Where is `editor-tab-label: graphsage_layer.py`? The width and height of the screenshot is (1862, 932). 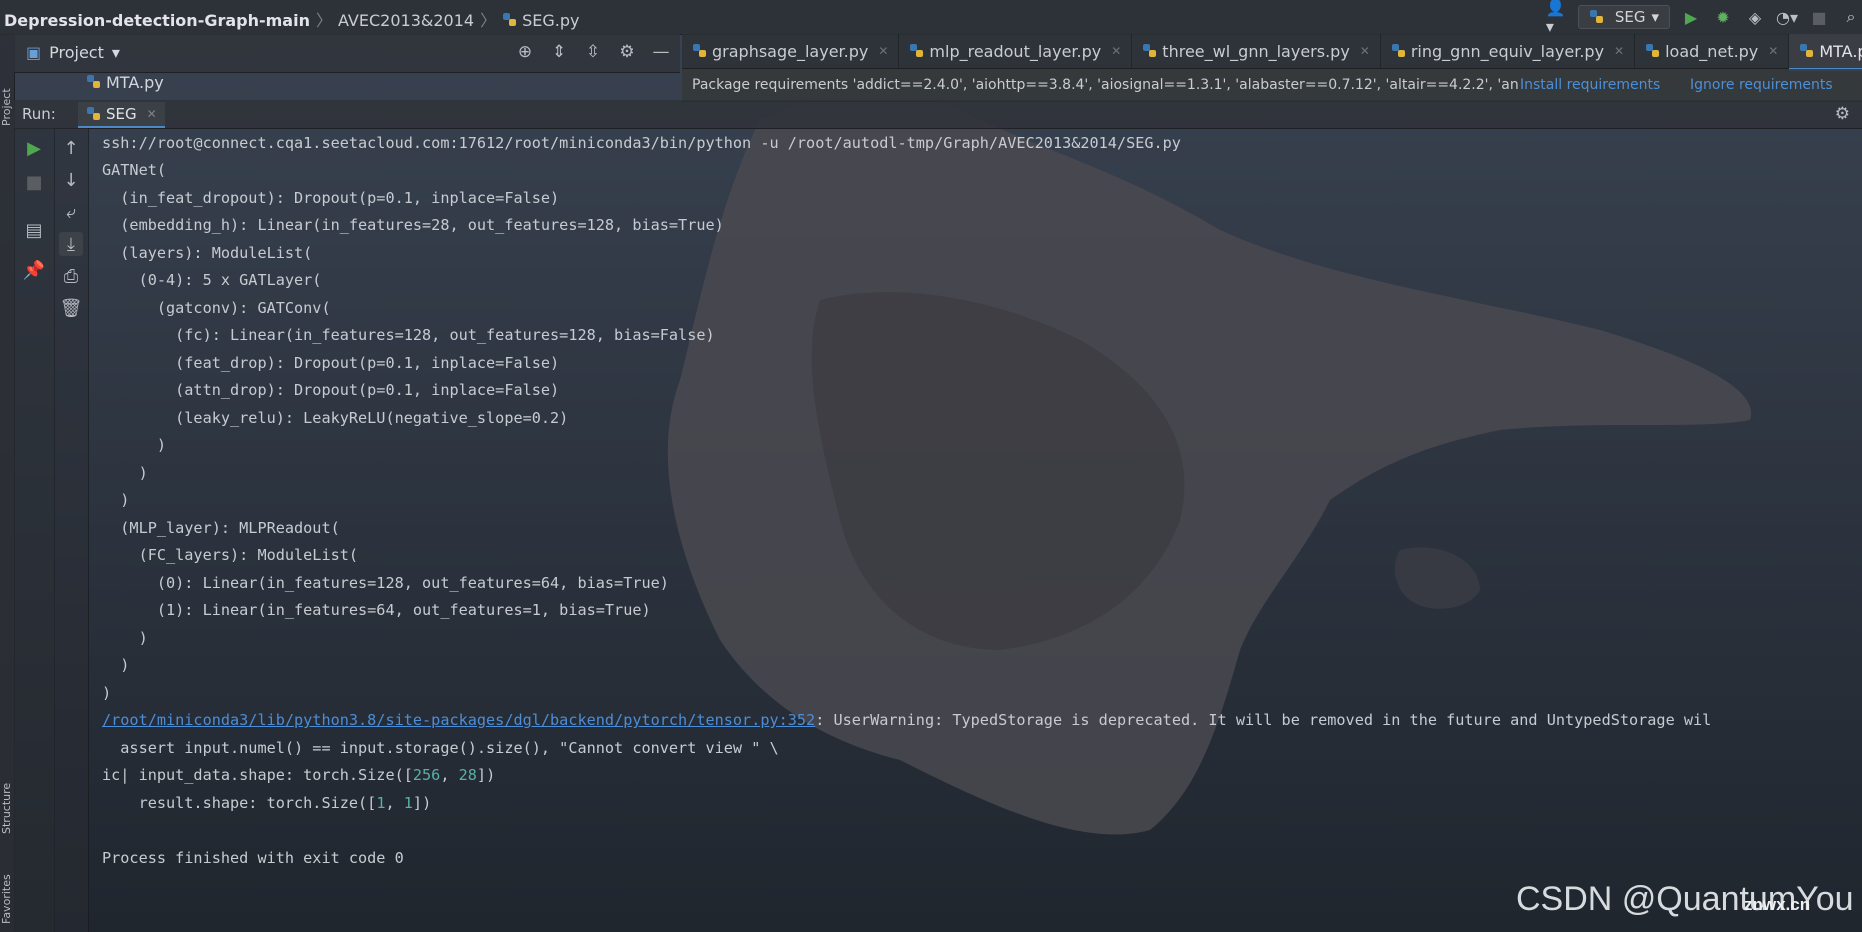
editor-tab-label: graphsage_layer.py is located at coordinates (790, 51).